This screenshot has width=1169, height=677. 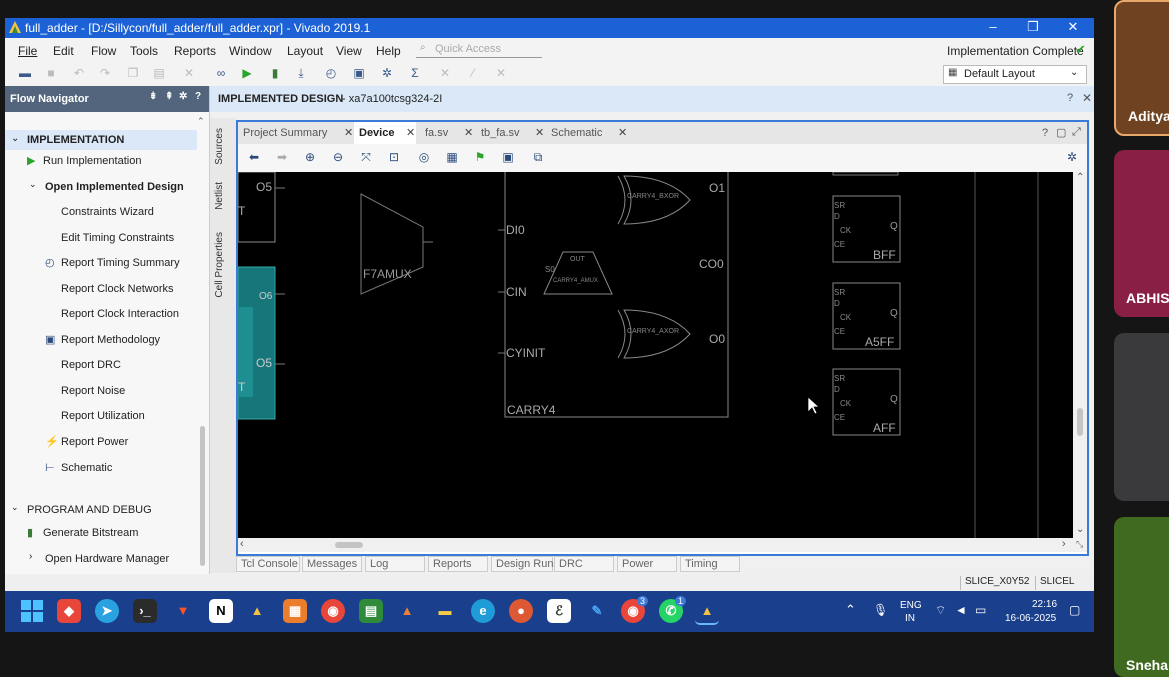 What do you see at coordinates (508, 157) in the screenshot?
I see `select-icon: ▣` at bounding box center [508, 157].